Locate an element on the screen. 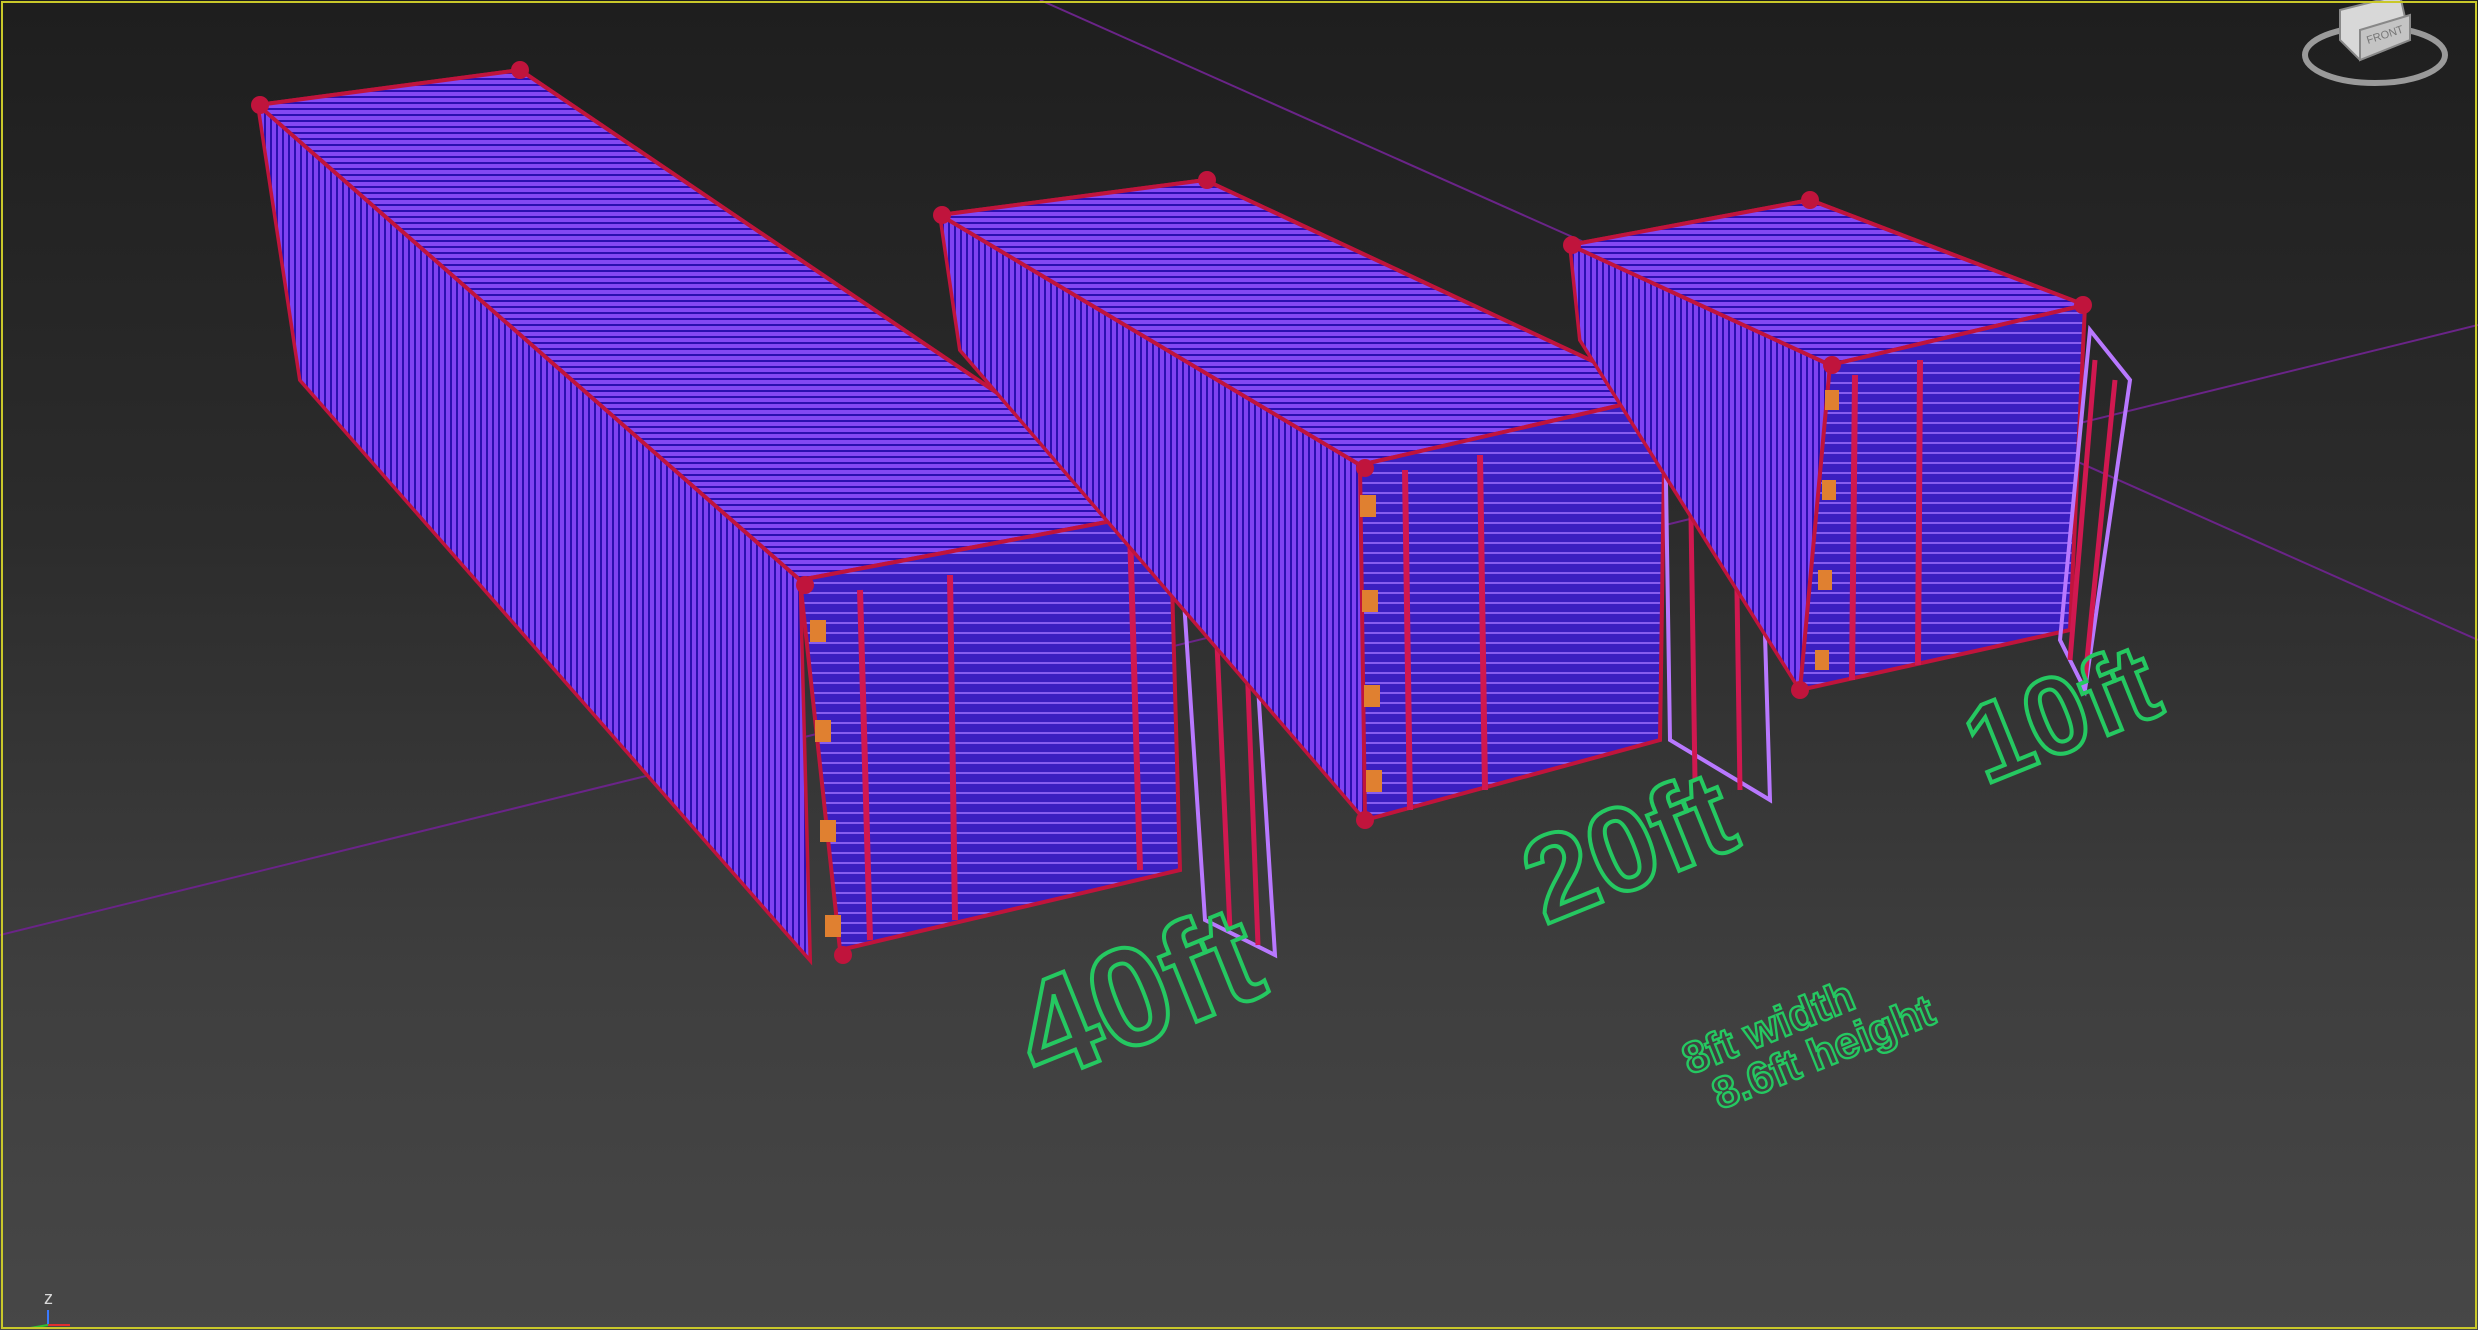 The width and height of the screenshot is (2478, 1330). label-40ft: 40ft is located at coordinates (1137, 993).